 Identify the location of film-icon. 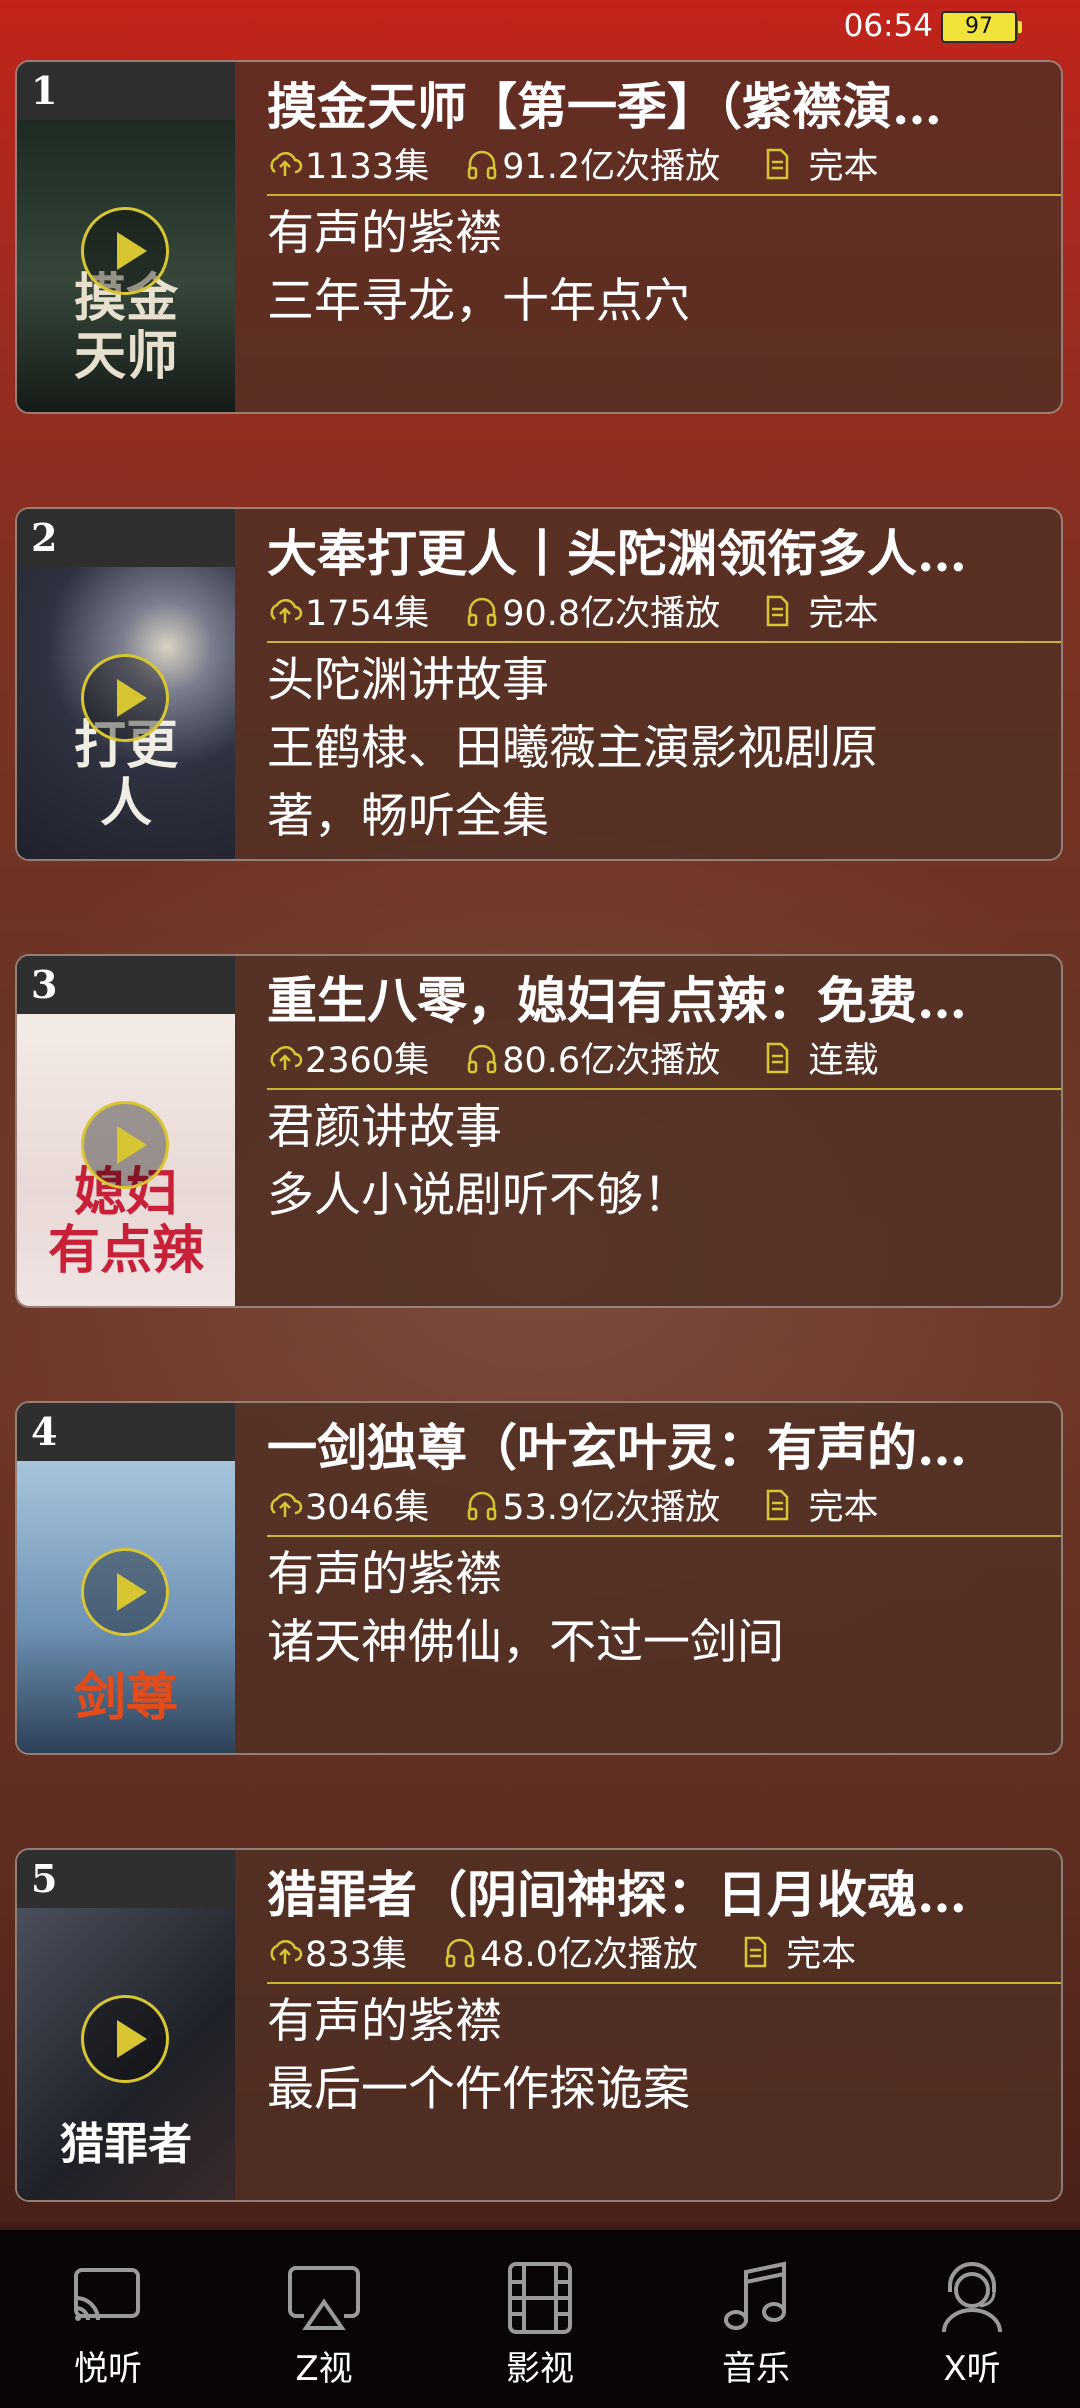
(540, 2298).